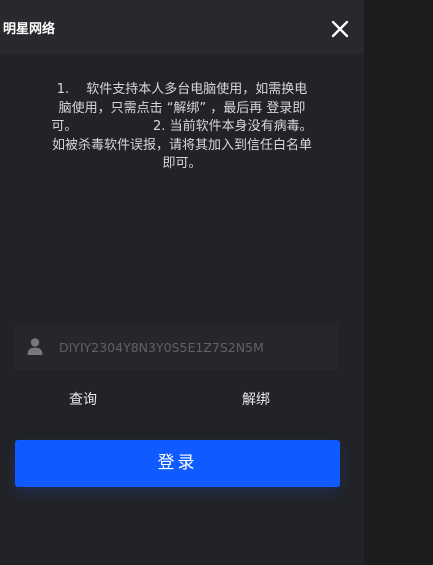 This screenshot has width=433, height=565. What do you see at coordinates (182, 27) in the screenshot?
I see `title-bar: 明星网络` at bounding box center [182, 27].